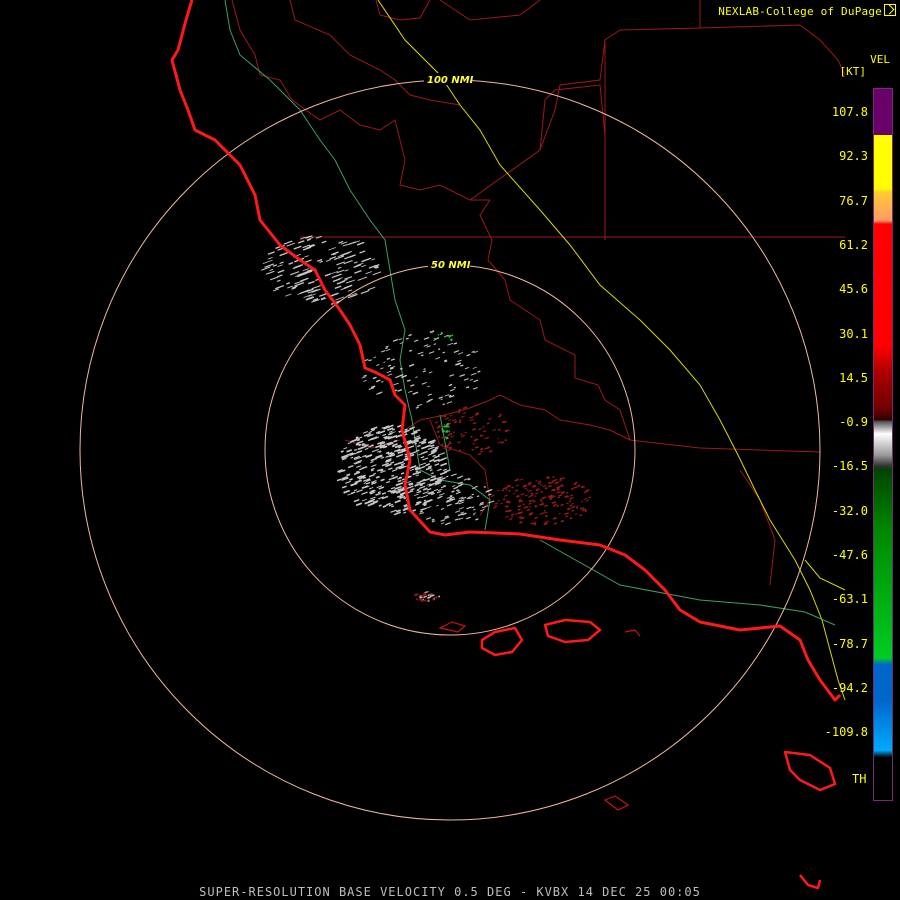 The height and width of the screenshot is (900, 900). What do you see at coordinates (853, 377) in the screenshot?
I see `colorbar-tick-label: 14.5` at bounding box center [853, 377].